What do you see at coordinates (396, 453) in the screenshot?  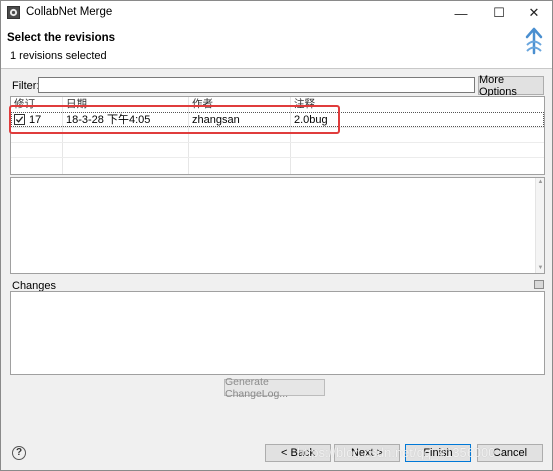 I see `watermark: https://blog.csdn.net/qq_41356000` at bounding box center [396, 453].